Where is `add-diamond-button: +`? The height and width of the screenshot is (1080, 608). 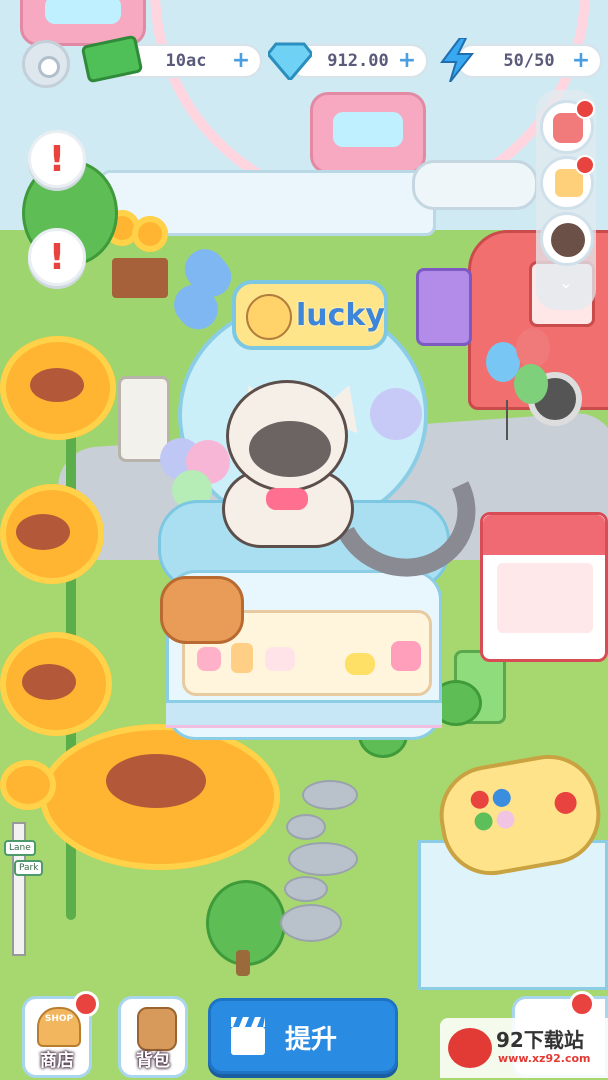
add-diamond-button: + is located at coordinates (407, 61).